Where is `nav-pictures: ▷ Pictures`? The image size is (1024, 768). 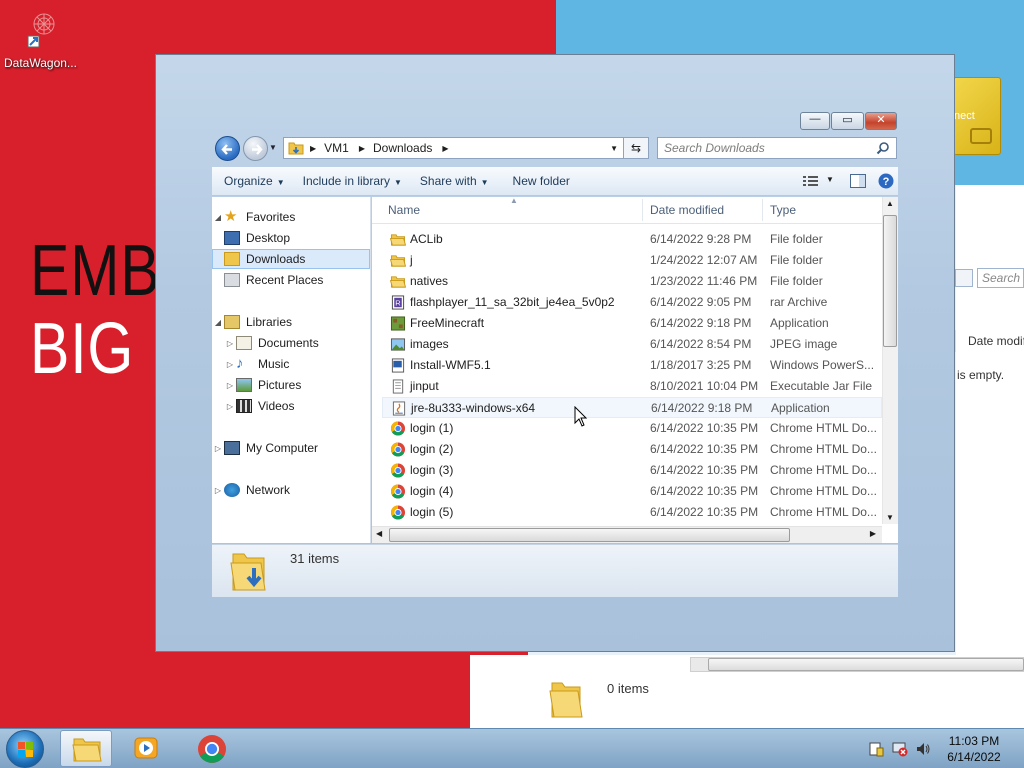 nav-pictures: ▷ Pictures is located at coordinates (291, 385).